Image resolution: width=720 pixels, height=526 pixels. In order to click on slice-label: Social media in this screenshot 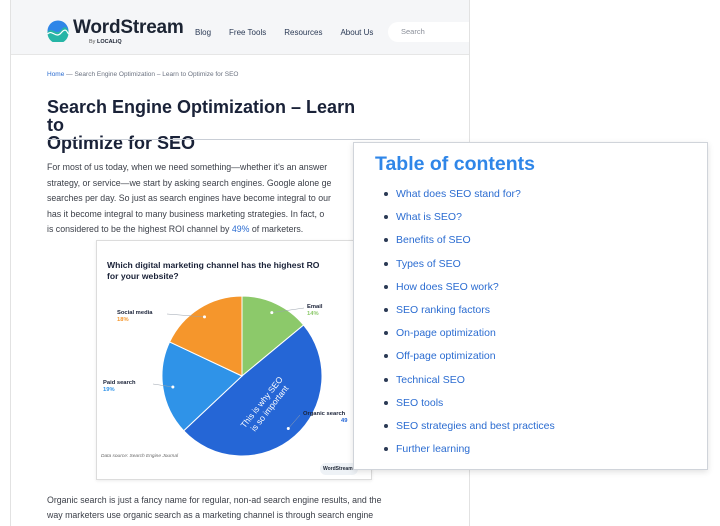, I will do `click(135, 313)`.